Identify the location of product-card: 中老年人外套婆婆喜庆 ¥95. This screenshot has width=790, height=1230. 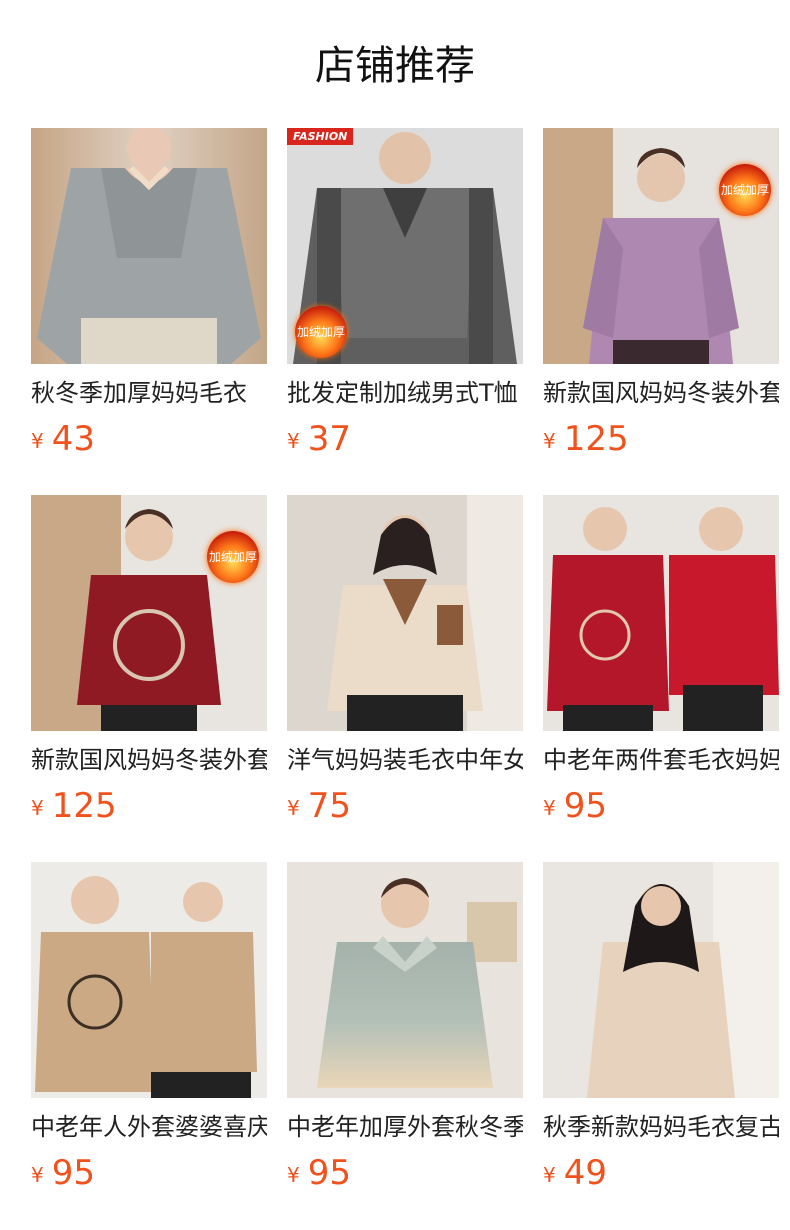
(149, 1029).